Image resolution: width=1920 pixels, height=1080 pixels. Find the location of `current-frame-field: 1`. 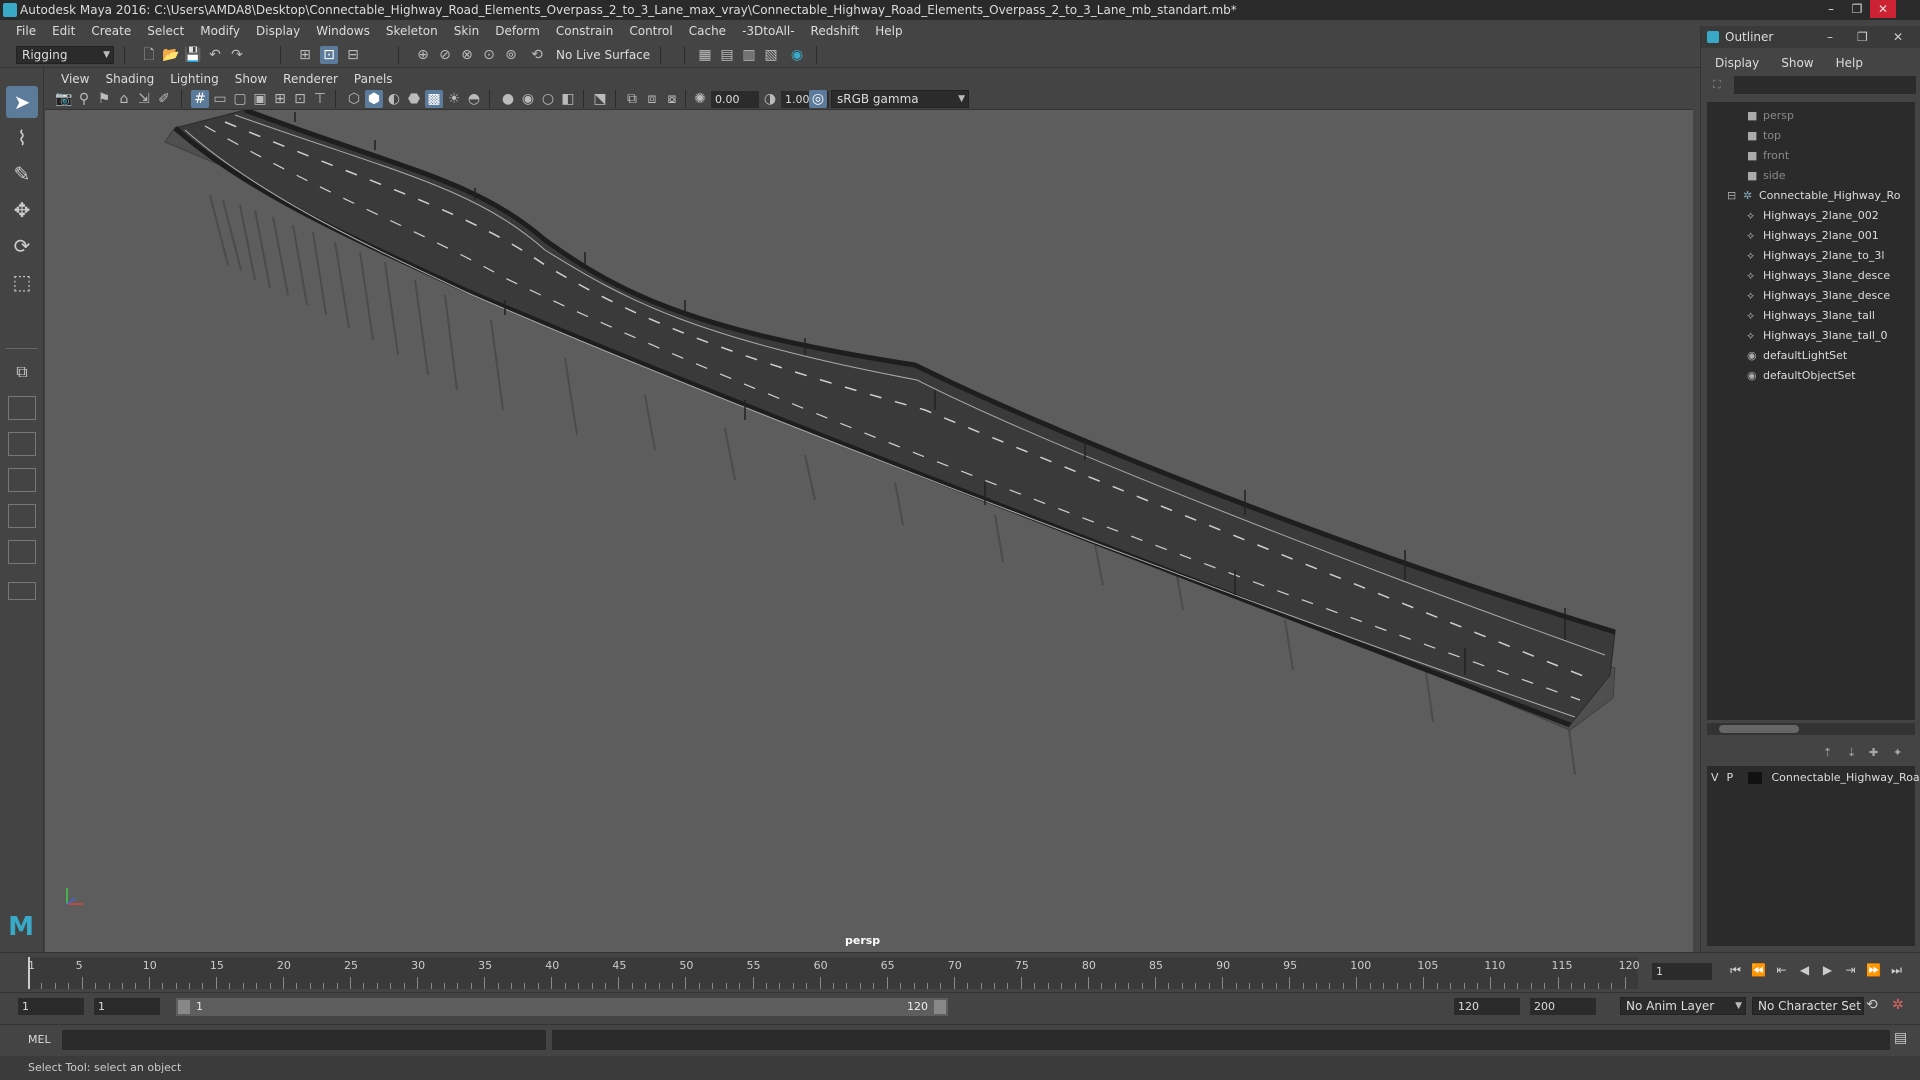

current-frame-field: 1 is located at coordinates (1682, 971).